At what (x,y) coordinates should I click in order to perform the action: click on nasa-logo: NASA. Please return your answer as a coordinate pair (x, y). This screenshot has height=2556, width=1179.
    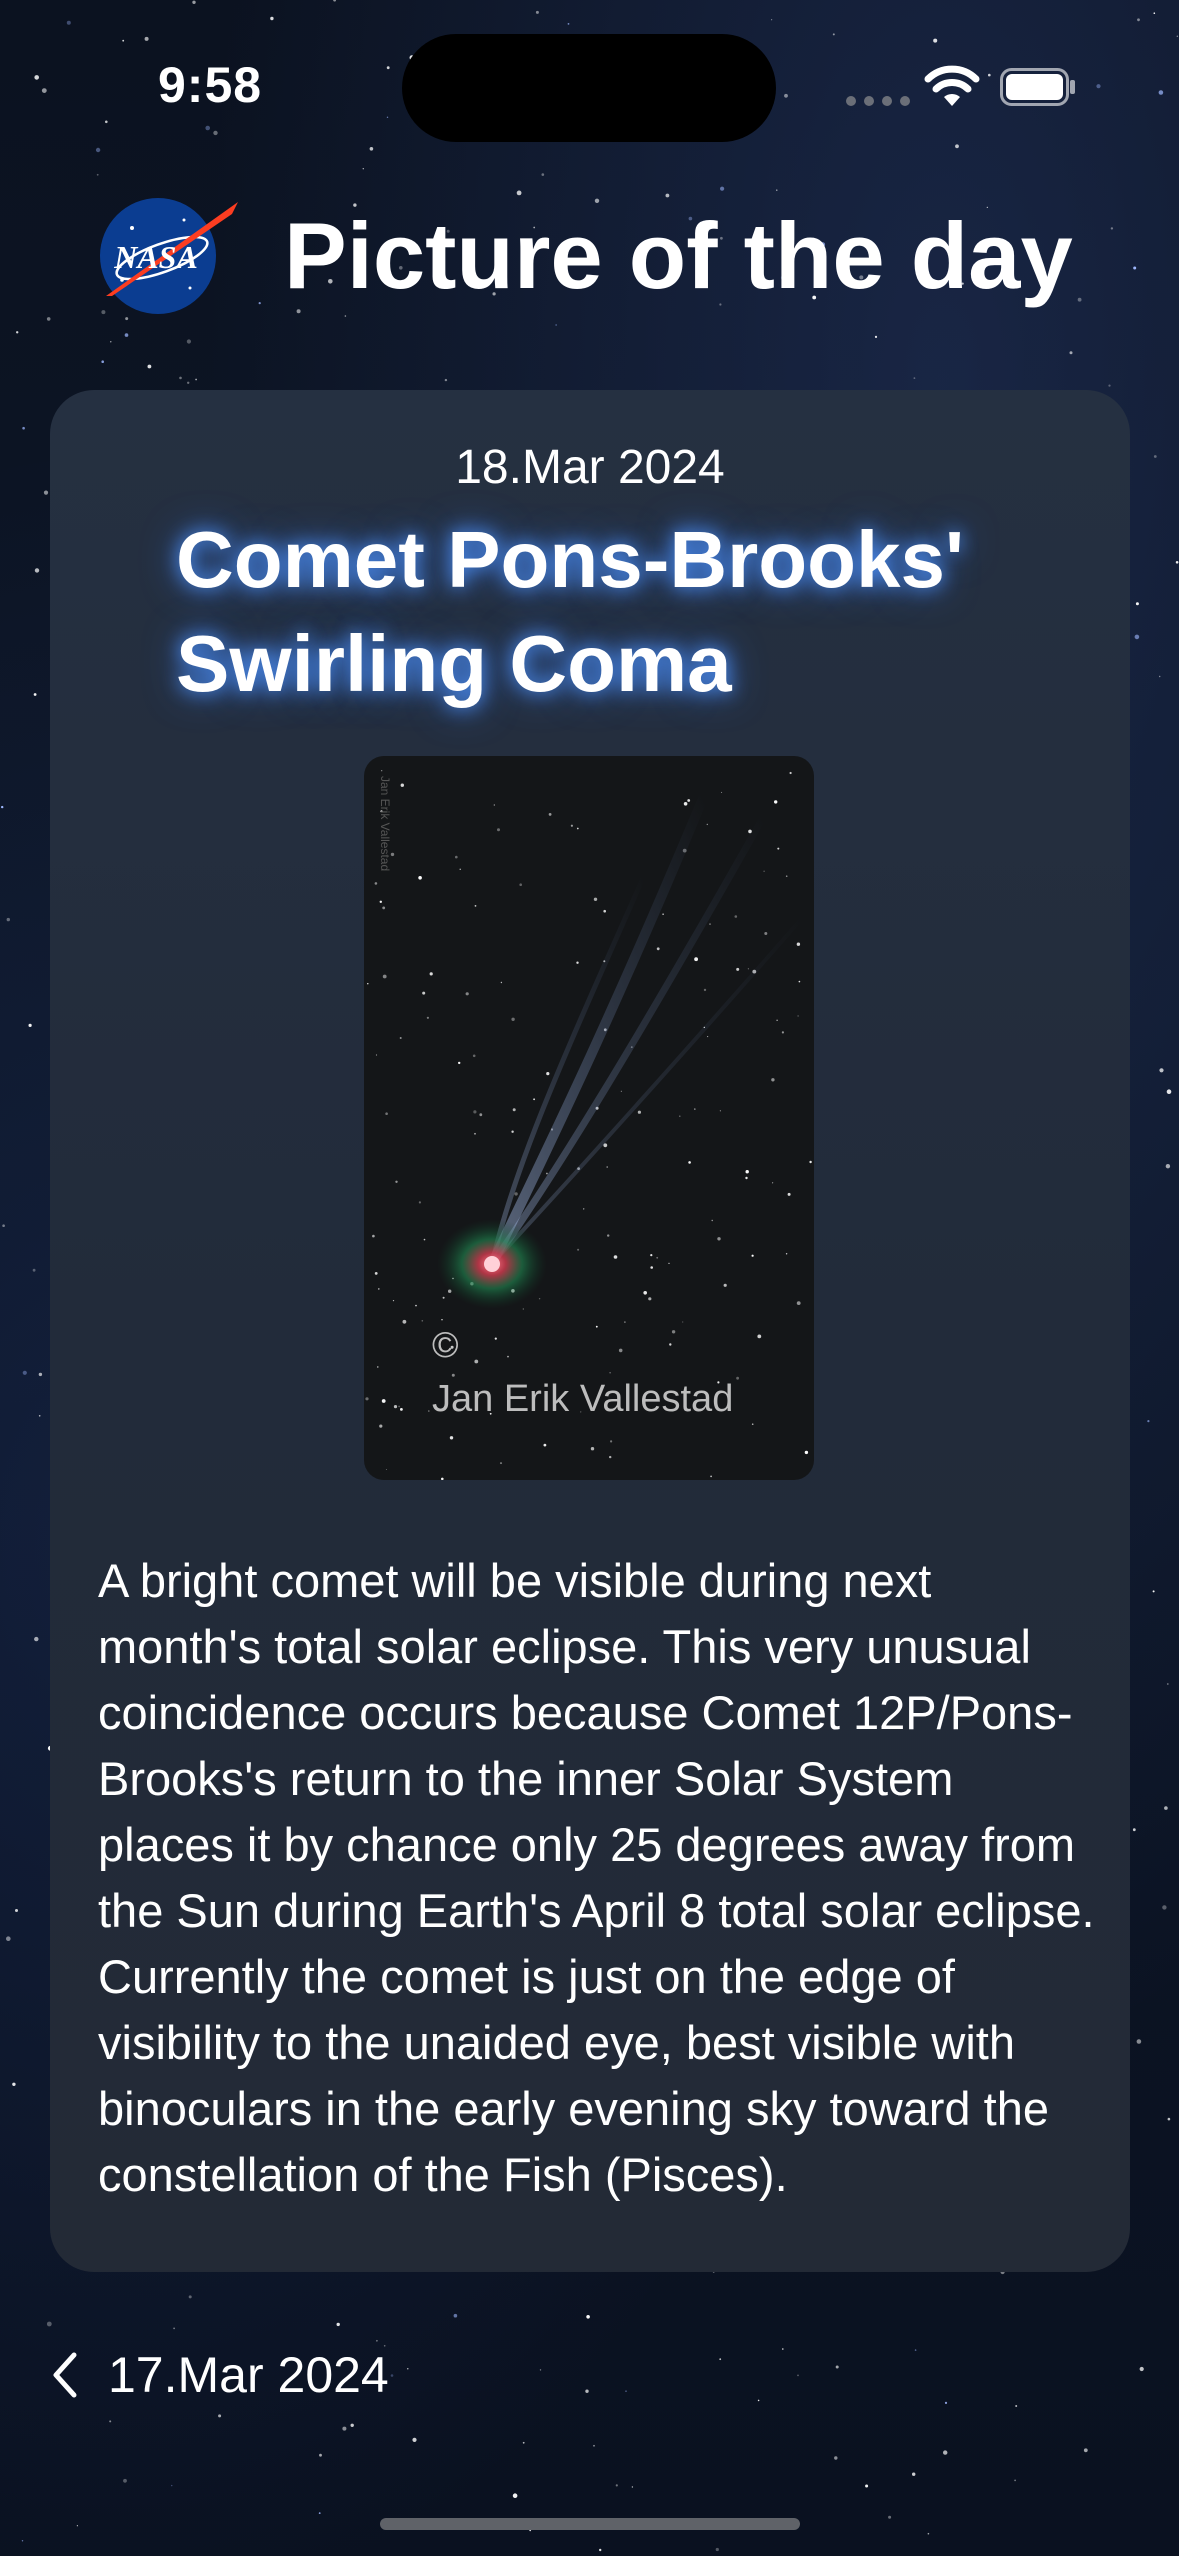
    Looking at the image, I should click on (169, 256).